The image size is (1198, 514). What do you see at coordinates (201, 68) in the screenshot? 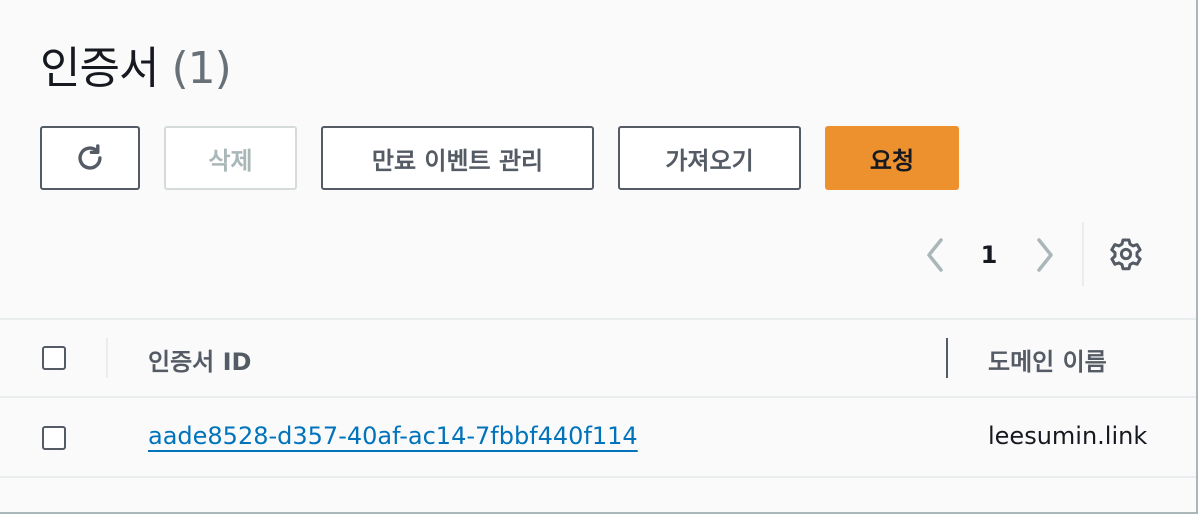
I see `certificate-count: (1)` at bounding box center [201, 68].